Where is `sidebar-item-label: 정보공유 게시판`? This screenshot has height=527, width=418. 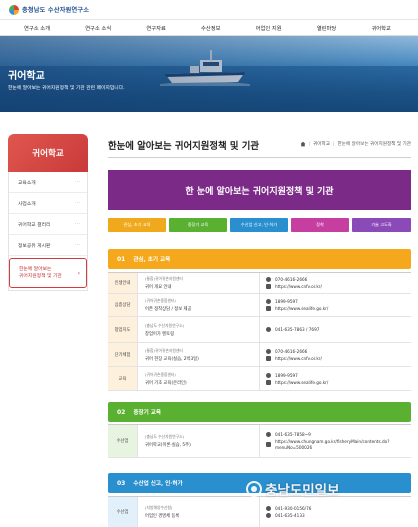 sidebar-item-label: 정보공유 게시판 is located at coordinates (34, 246).